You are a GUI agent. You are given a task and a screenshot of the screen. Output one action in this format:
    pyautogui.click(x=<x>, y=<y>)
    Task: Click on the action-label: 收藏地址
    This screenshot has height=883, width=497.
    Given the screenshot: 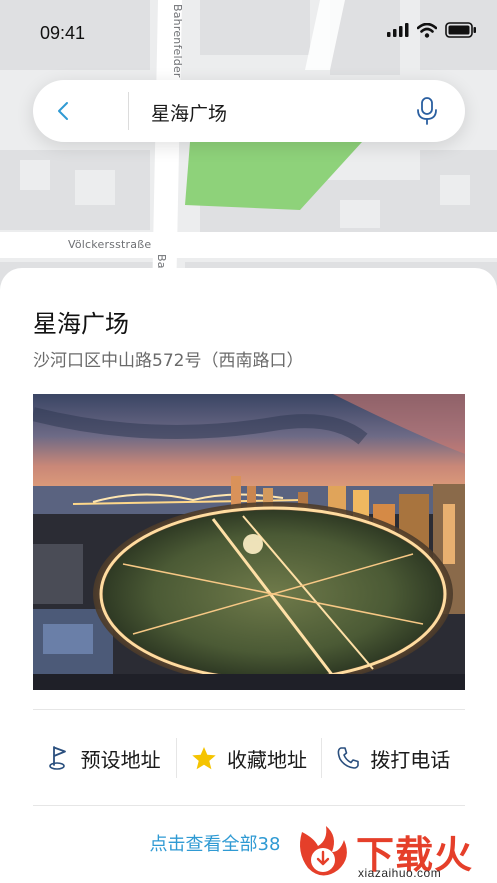 What is the action you would take?
    pyautogui.click(x=266, y=759)
    